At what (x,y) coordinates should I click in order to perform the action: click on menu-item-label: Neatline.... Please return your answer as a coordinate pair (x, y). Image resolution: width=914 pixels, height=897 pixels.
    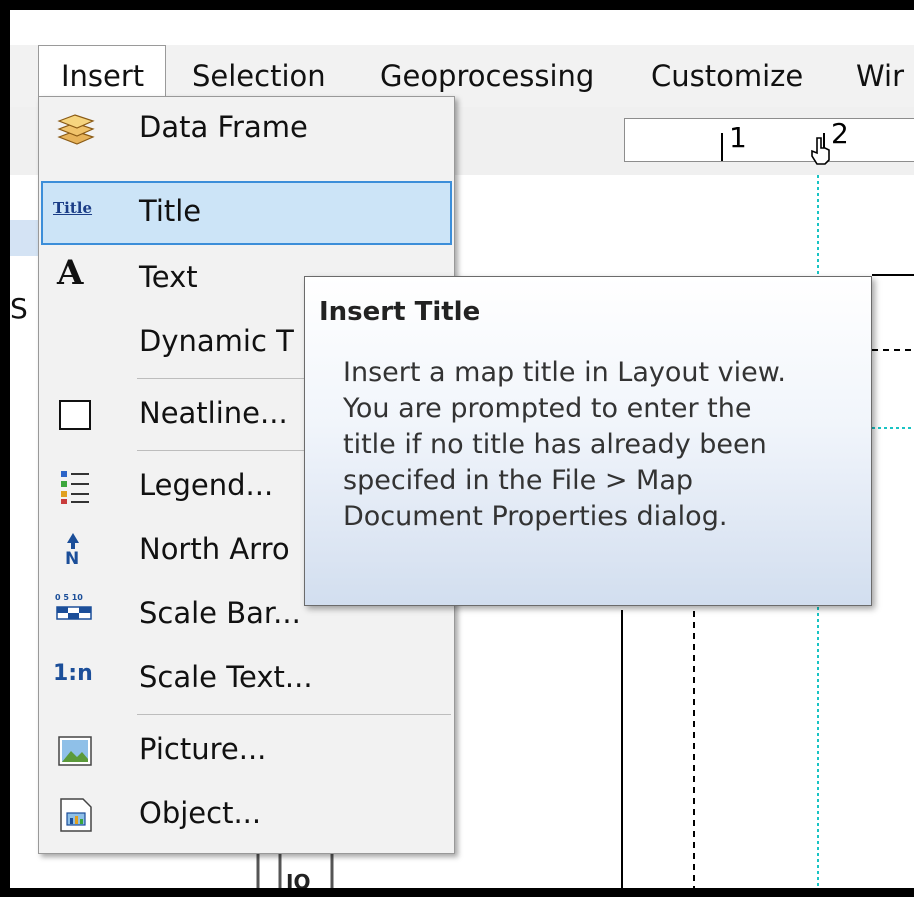
    Looking at the image, I should click on (213, 413).